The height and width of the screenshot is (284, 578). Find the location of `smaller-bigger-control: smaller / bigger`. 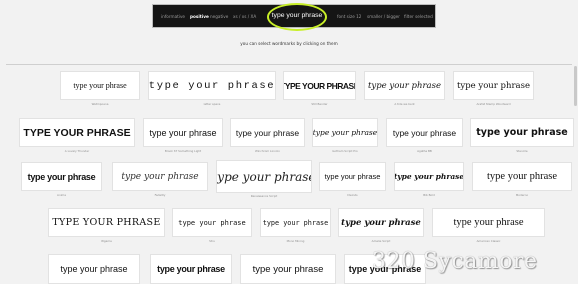

smaller-bigger-control: smaller / bigger is located at coordinates (383, 16).